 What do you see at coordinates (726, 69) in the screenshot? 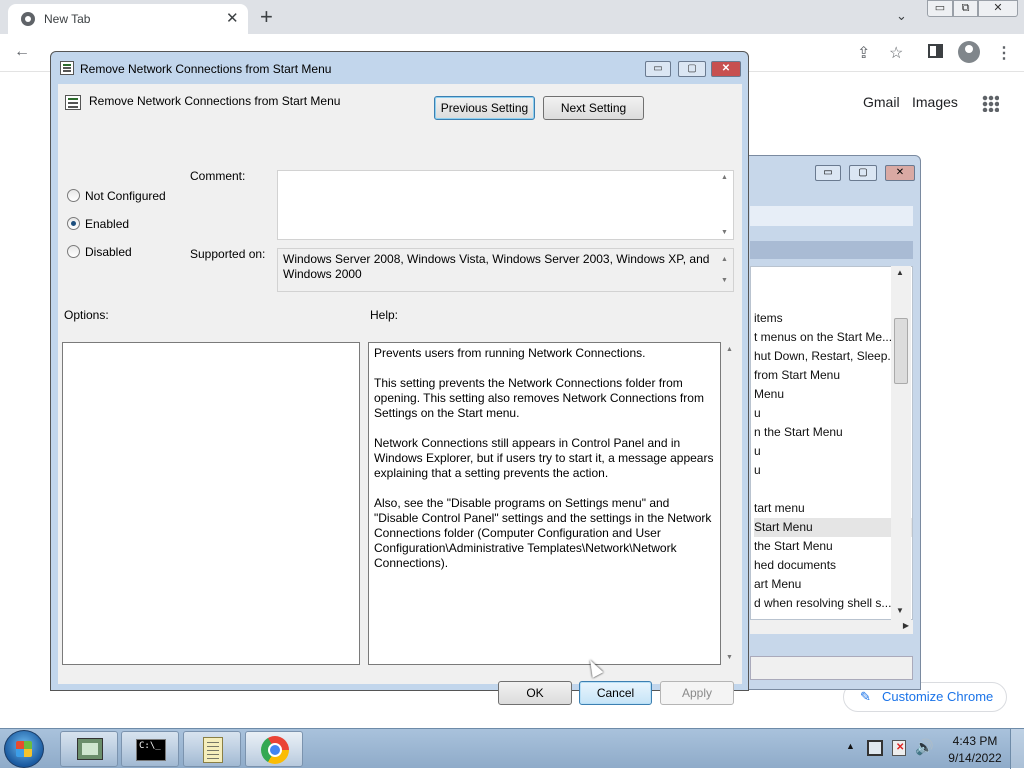
I see `dialog-close-button: ✕` at bounding box center [726, 69].